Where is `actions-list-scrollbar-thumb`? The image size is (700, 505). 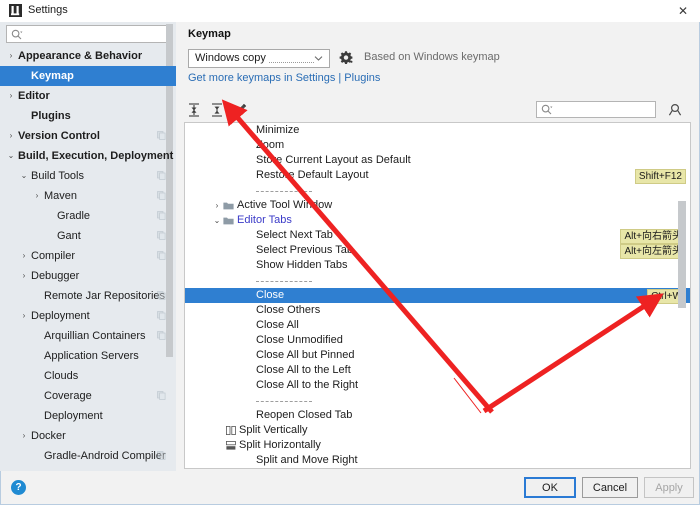
actions-list-scrollbar-thumb is located at coordinates (682, 254).